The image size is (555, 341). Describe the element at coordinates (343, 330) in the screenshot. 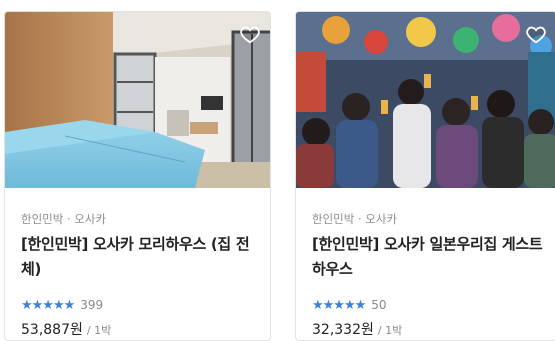

I see `price-value: 32,332원` at that location.